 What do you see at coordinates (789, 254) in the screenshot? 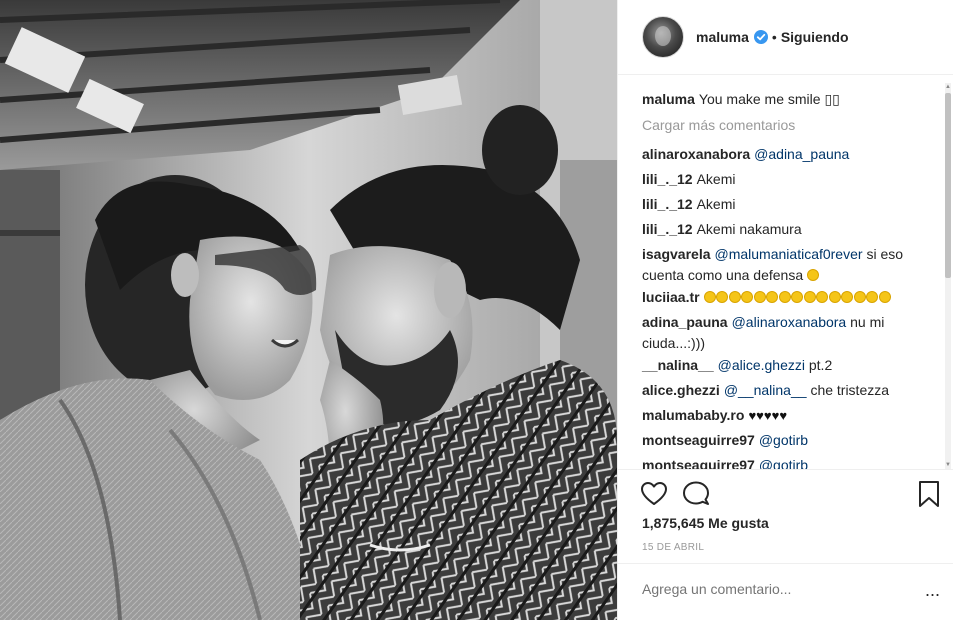
I see `comment-mention: @malumaniaticaf0rever` at bounding box center [789, 254].